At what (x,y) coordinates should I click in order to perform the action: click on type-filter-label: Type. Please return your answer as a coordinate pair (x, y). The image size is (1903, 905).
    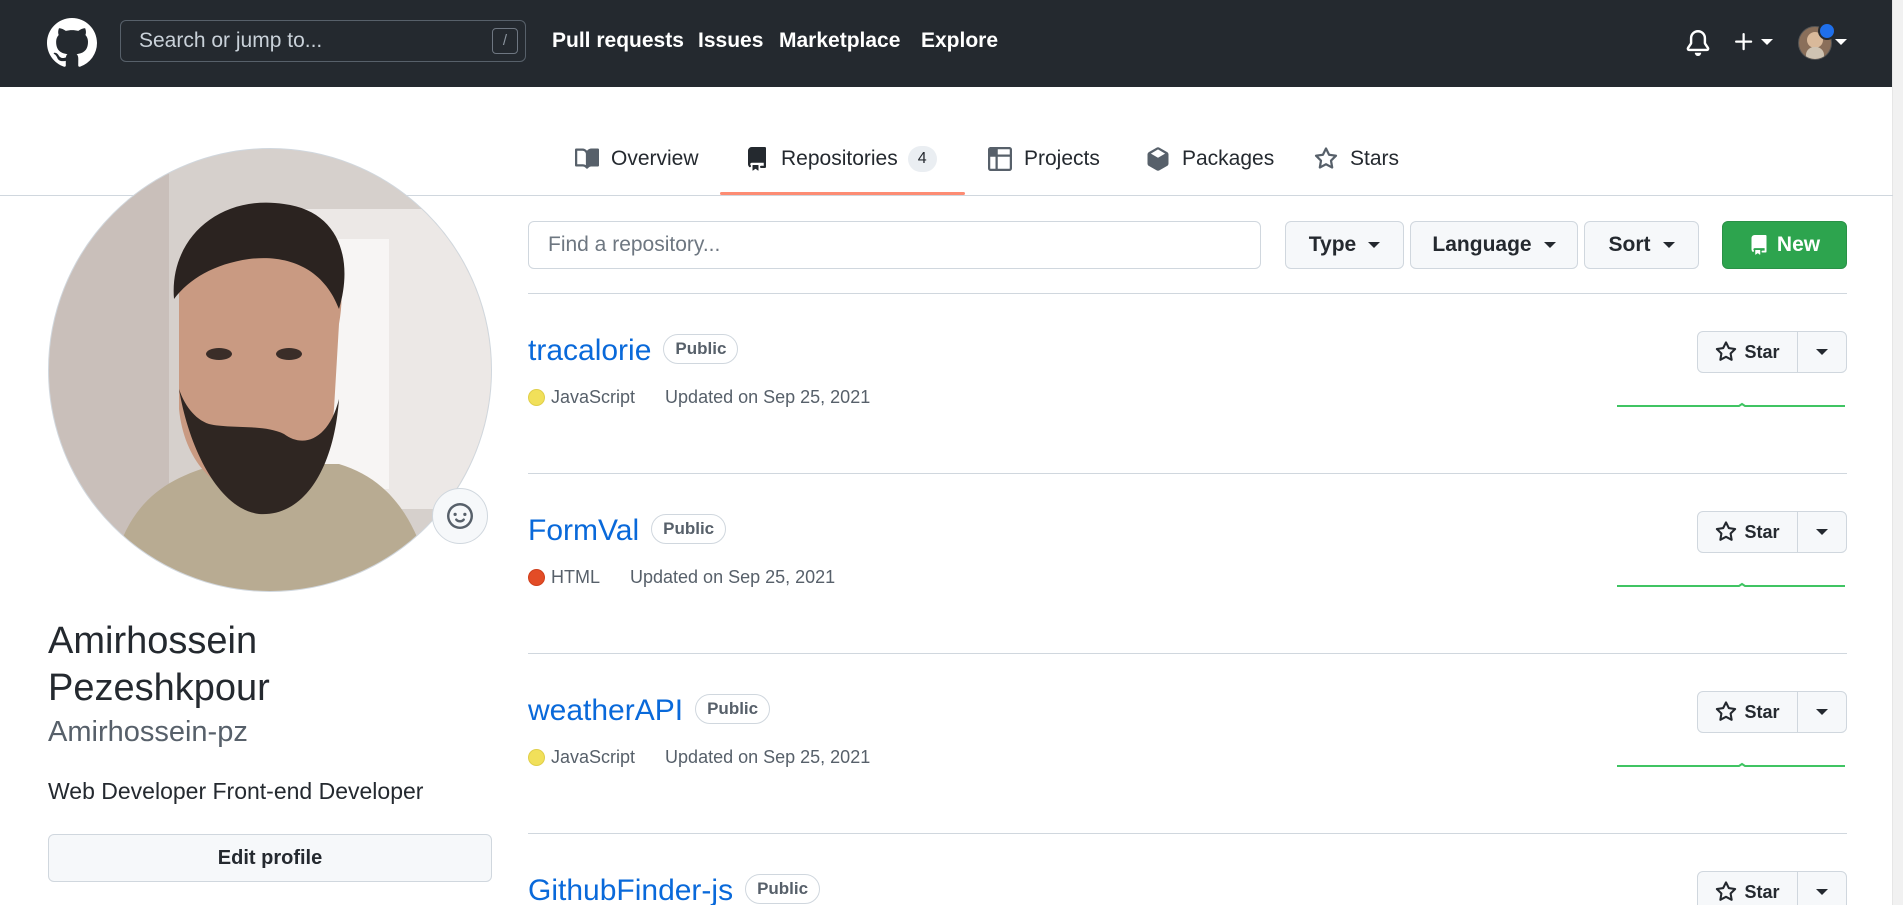
    Looking at the image, I should click on (1332, 244).